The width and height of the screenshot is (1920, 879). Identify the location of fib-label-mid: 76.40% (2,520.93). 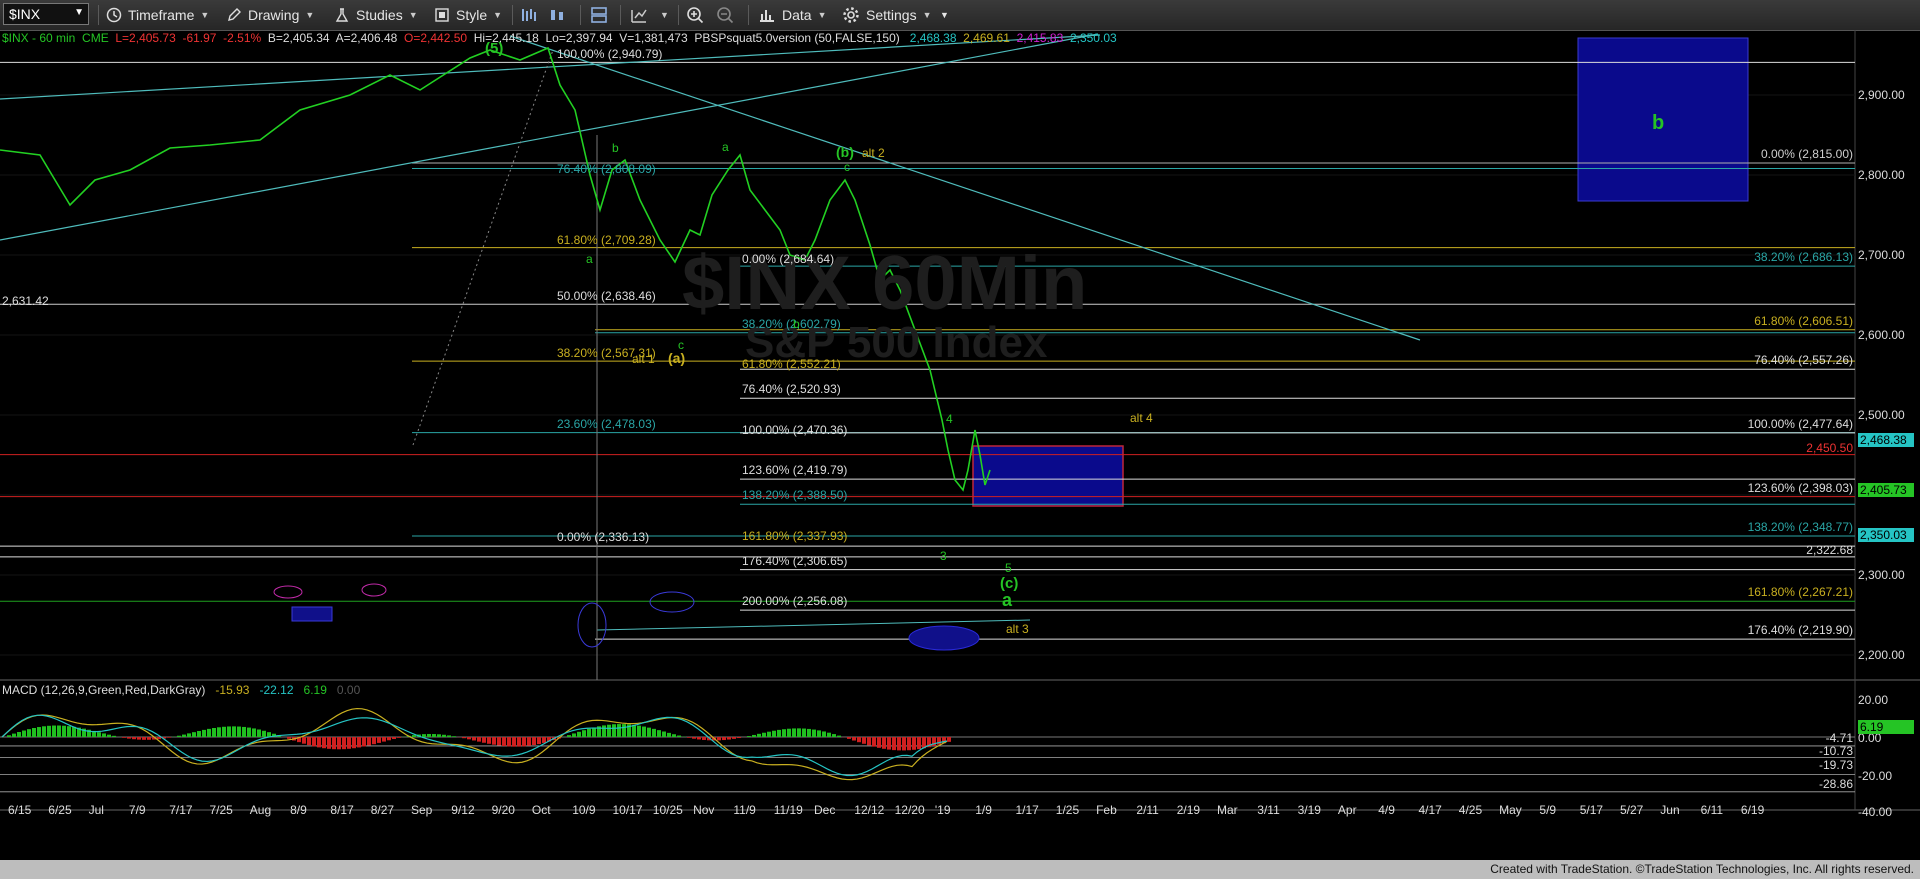
(791, 389).